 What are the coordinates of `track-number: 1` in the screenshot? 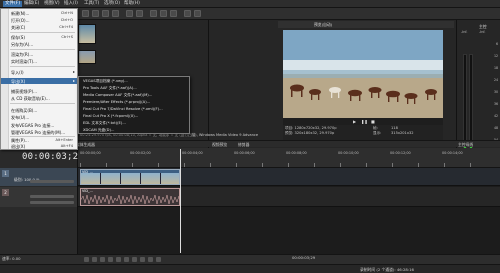 It's located at (5, 173).